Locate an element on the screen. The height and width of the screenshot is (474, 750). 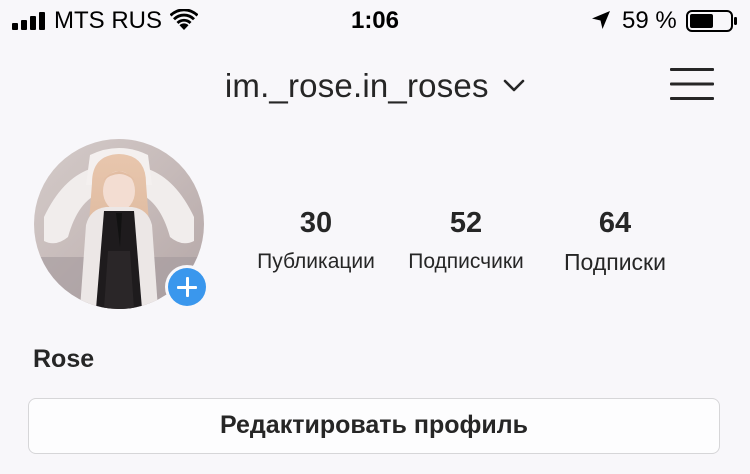
posts-count: 30 is located at coordinates (316, 223).